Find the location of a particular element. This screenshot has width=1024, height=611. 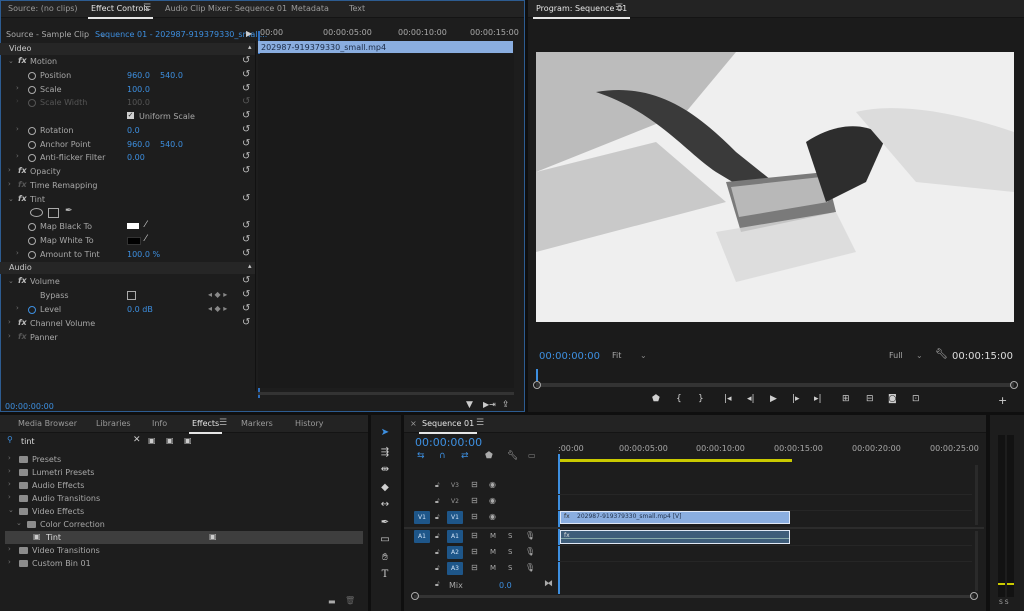

video-clip: fx 202987-919379330_small.mp4 [V] is located at coordinates (675, 517).